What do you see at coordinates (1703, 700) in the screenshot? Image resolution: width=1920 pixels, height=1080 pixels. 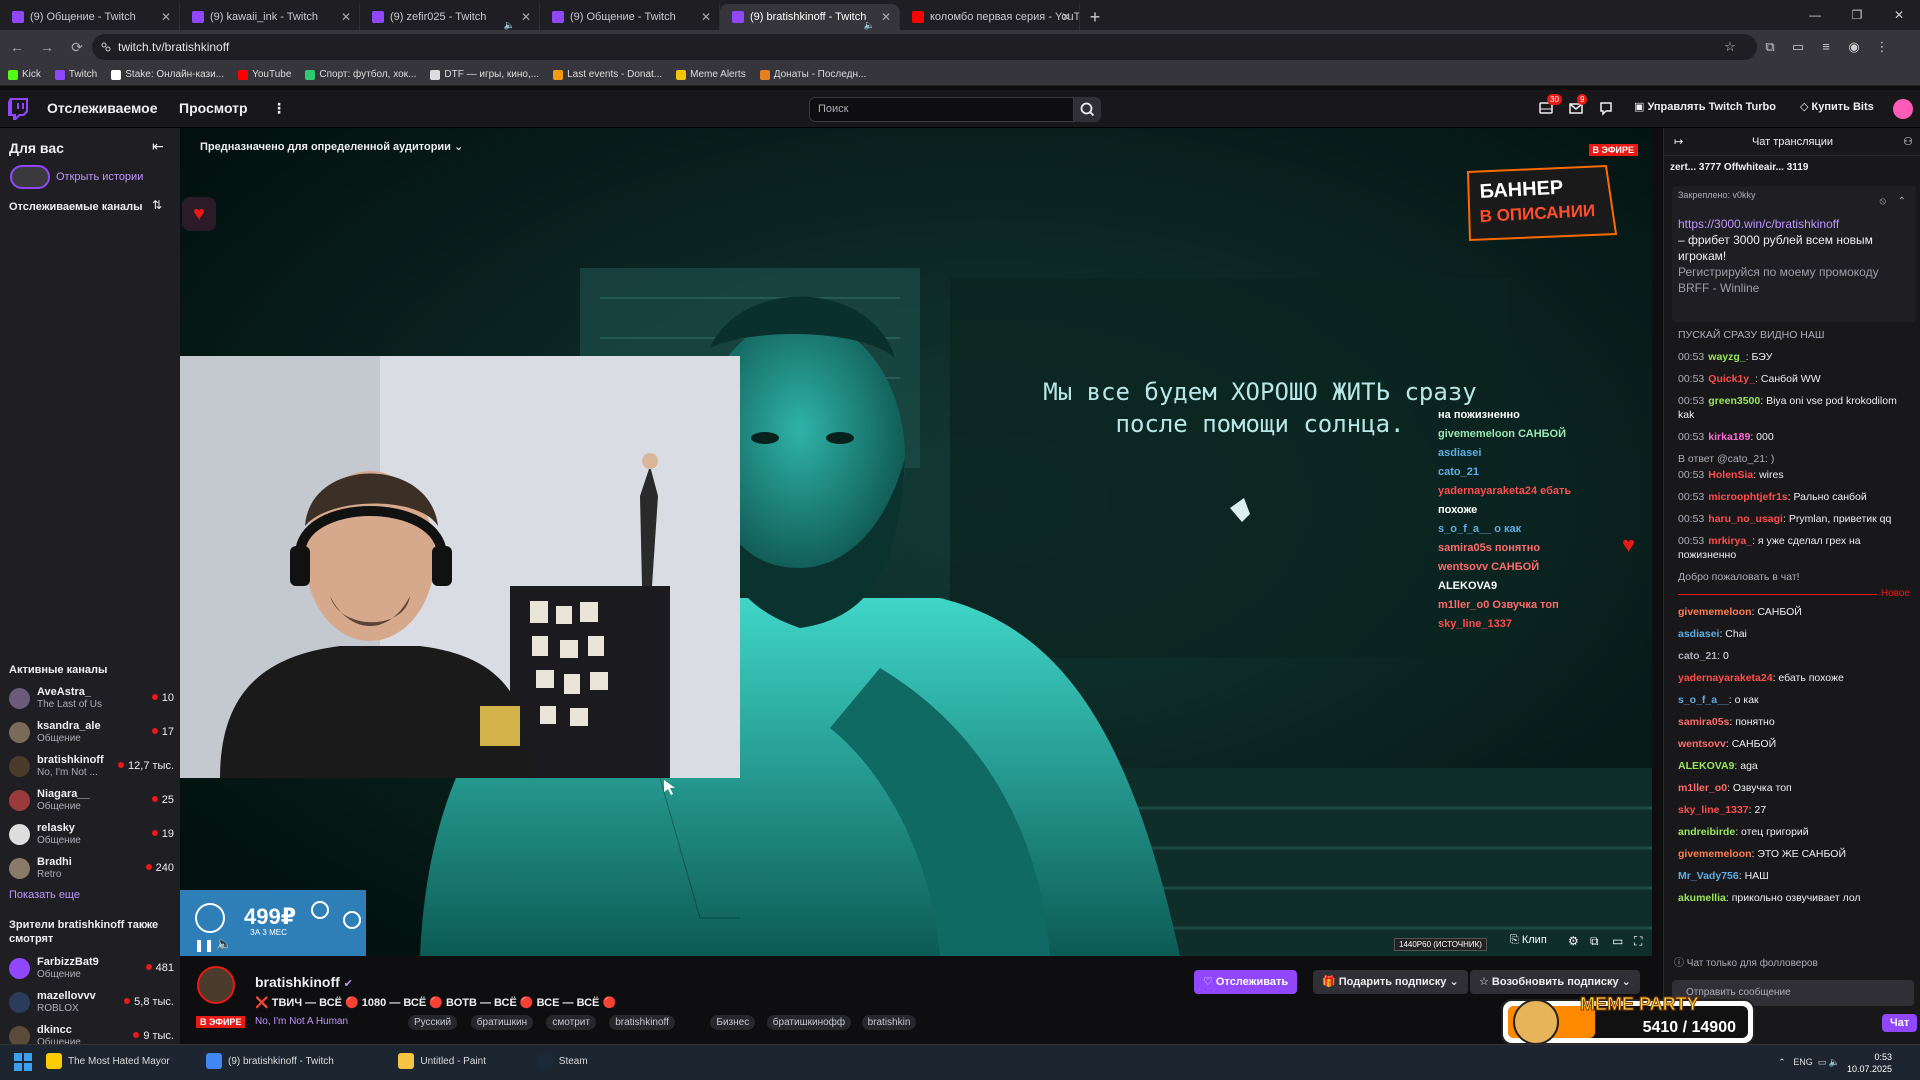 I see `chat-username: s_o_f_a__` at bounding box center [1703, 700].